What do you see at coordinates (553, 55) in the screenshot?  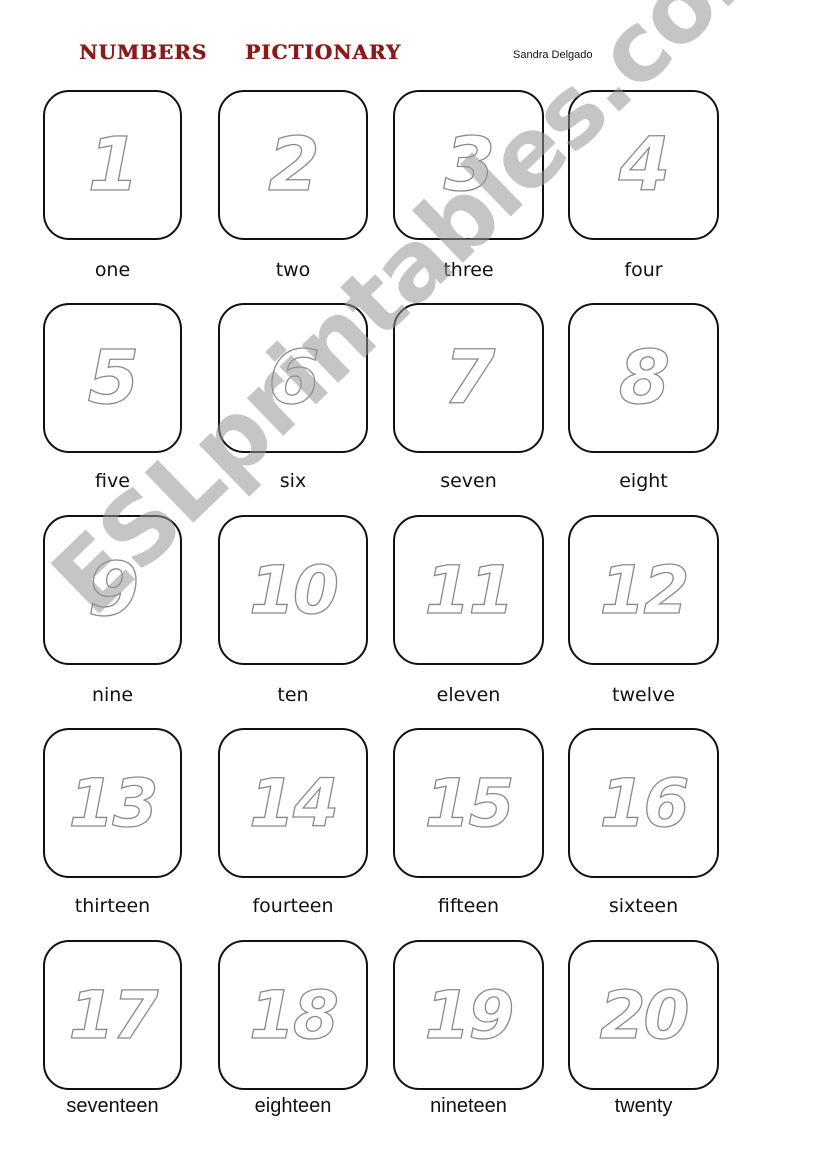 I see `author-name: Sandra Delgado` at bounding box center [553, 55].